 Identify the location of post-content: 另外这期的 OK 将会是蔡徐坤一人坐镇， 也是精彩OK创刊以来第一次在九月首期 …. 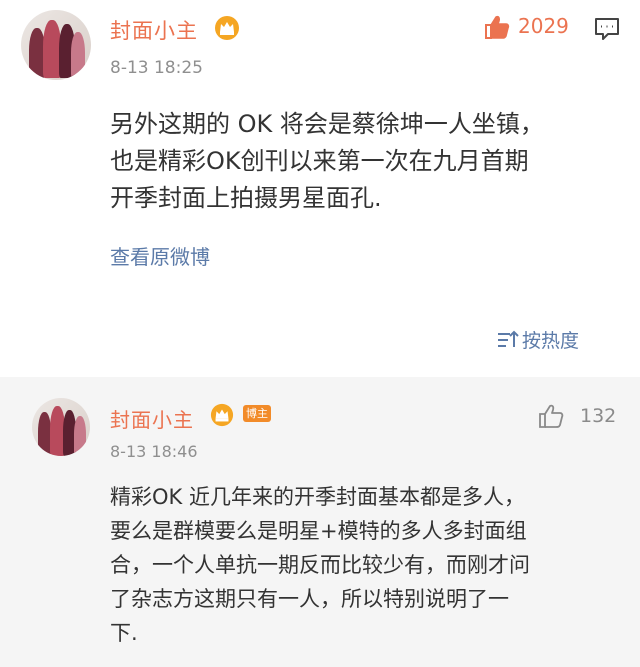
(327, 161).